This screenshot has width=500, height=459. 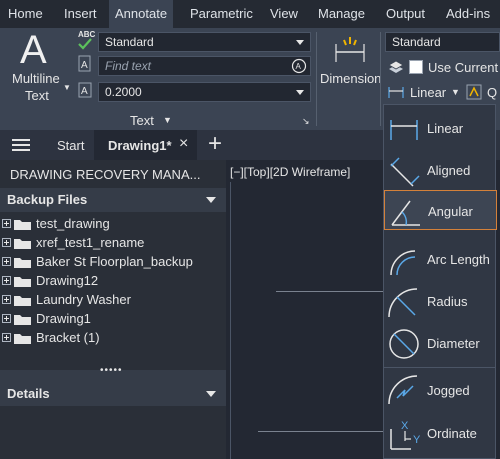 I want to click on tab-annotate: Annotate, so click(x=141, y=14).